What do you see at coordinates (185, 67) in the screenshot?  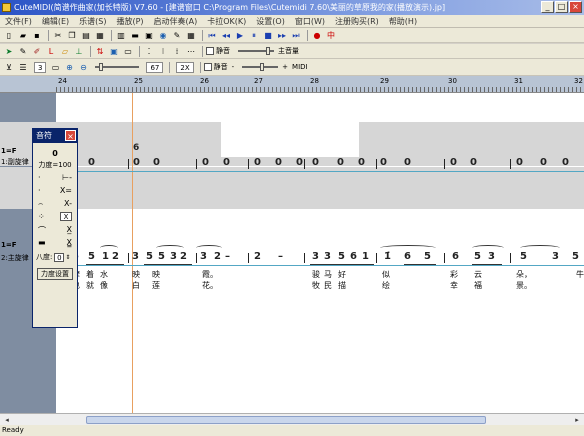 I see `speed-value: 2X` at bounding box center [185, 67].